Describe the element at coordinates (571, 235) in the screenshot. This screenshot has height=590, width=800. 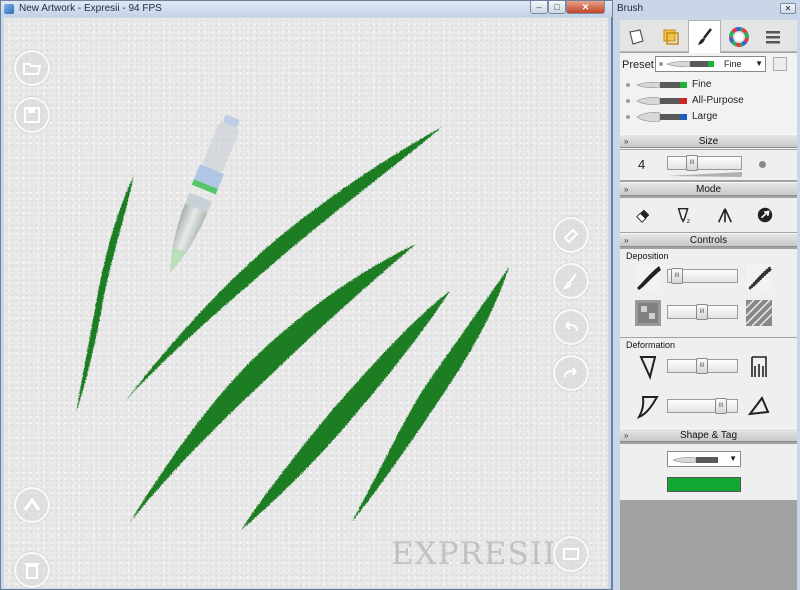
I see `eraser-tool-icon` at that location.